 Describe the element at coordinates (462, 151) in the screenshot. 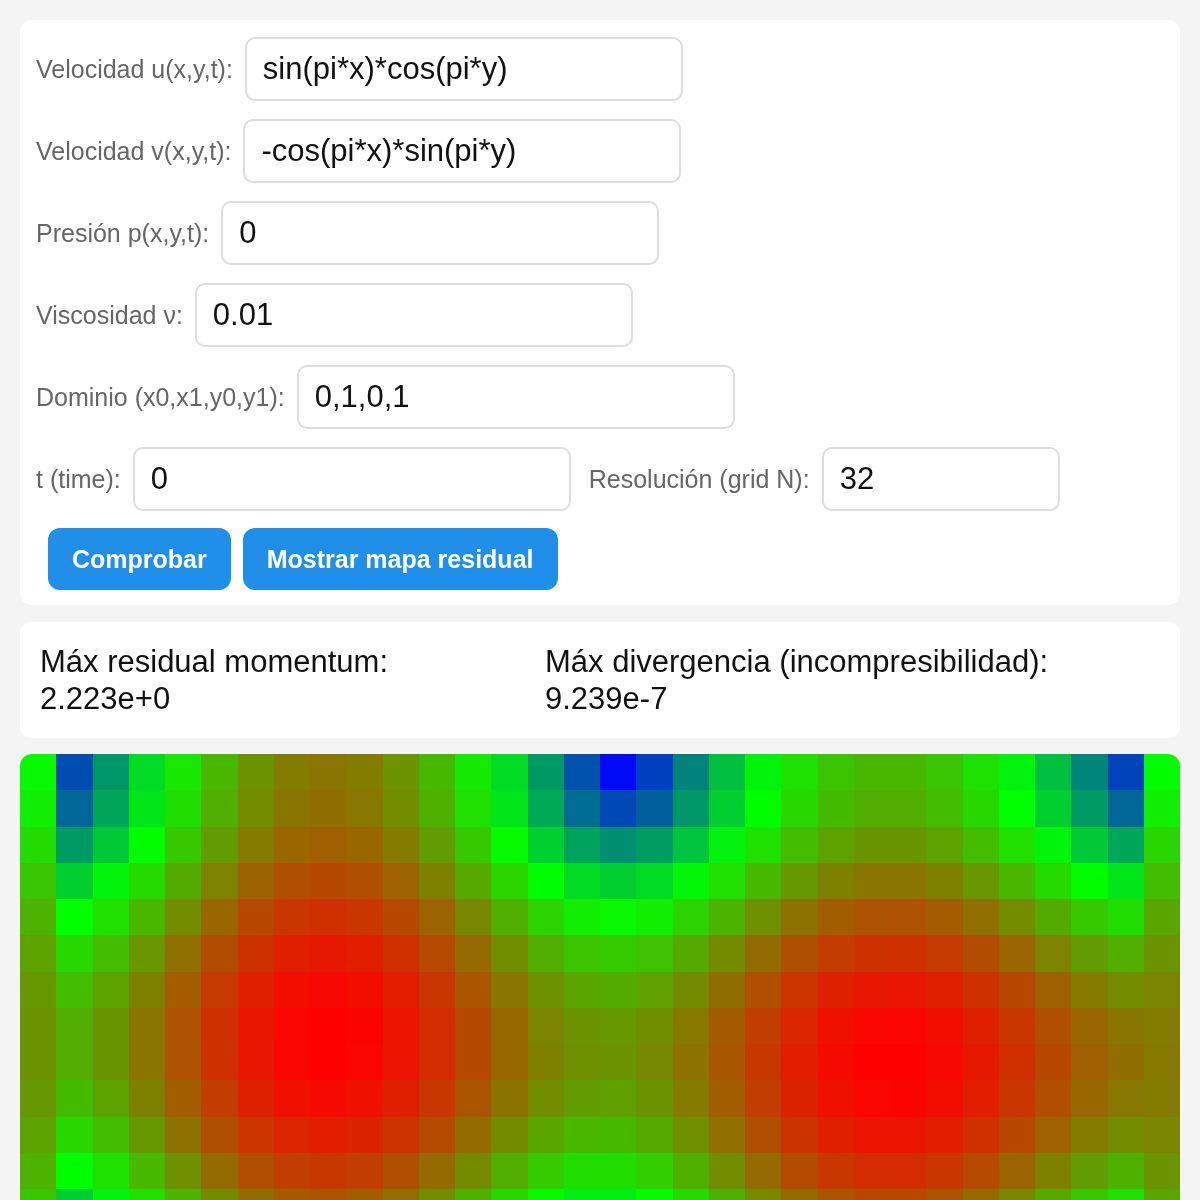

I see `input-field: -cos(pi*x)*sin(pi*y)` at that location.